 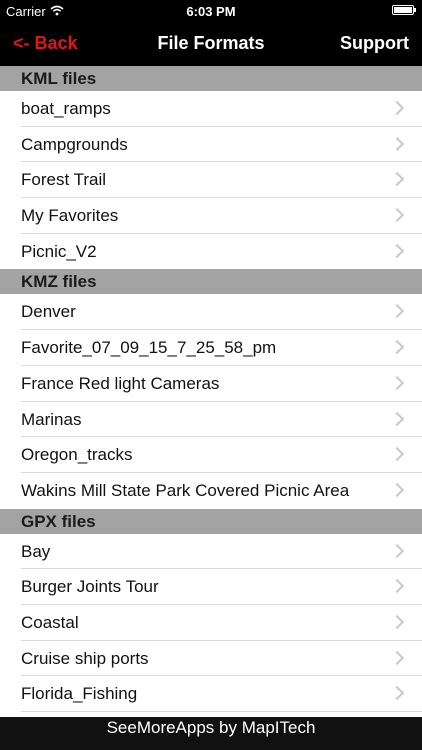 What do you see at coordinates (211, 521) in the screenshot?
I see `section-header-gpx: GPX files` at bounding box center [211, 521].